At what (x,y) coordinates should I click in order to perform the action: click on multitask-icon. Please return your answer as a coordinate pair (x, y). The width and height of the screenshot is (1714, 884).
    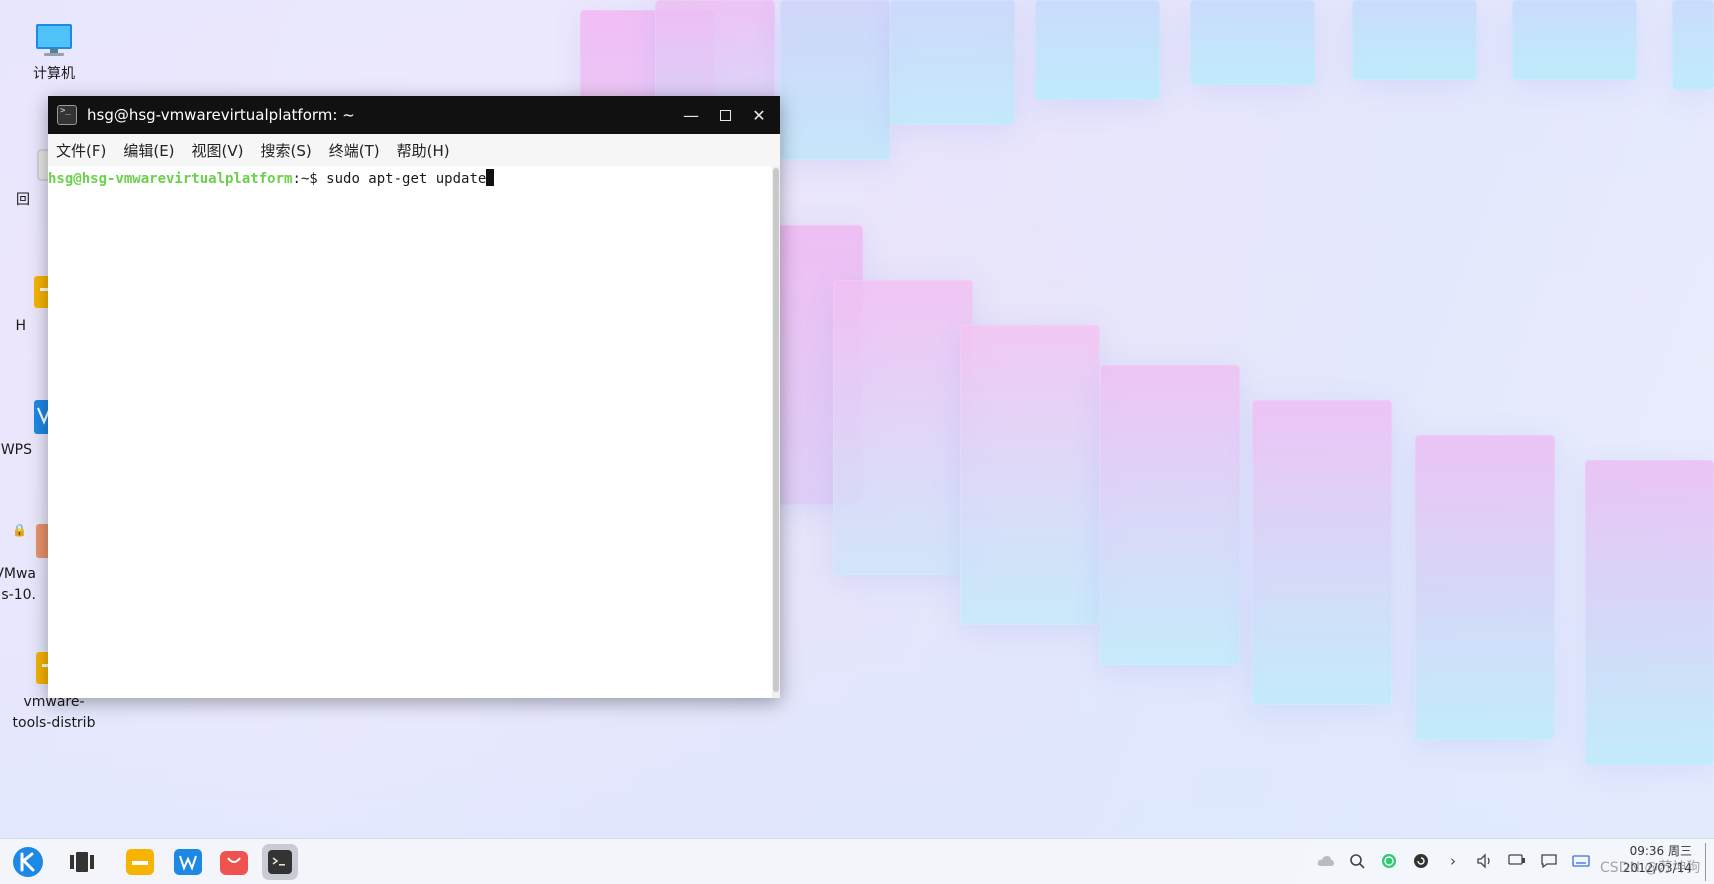
    Looking at the image, I should click on (82, 862).